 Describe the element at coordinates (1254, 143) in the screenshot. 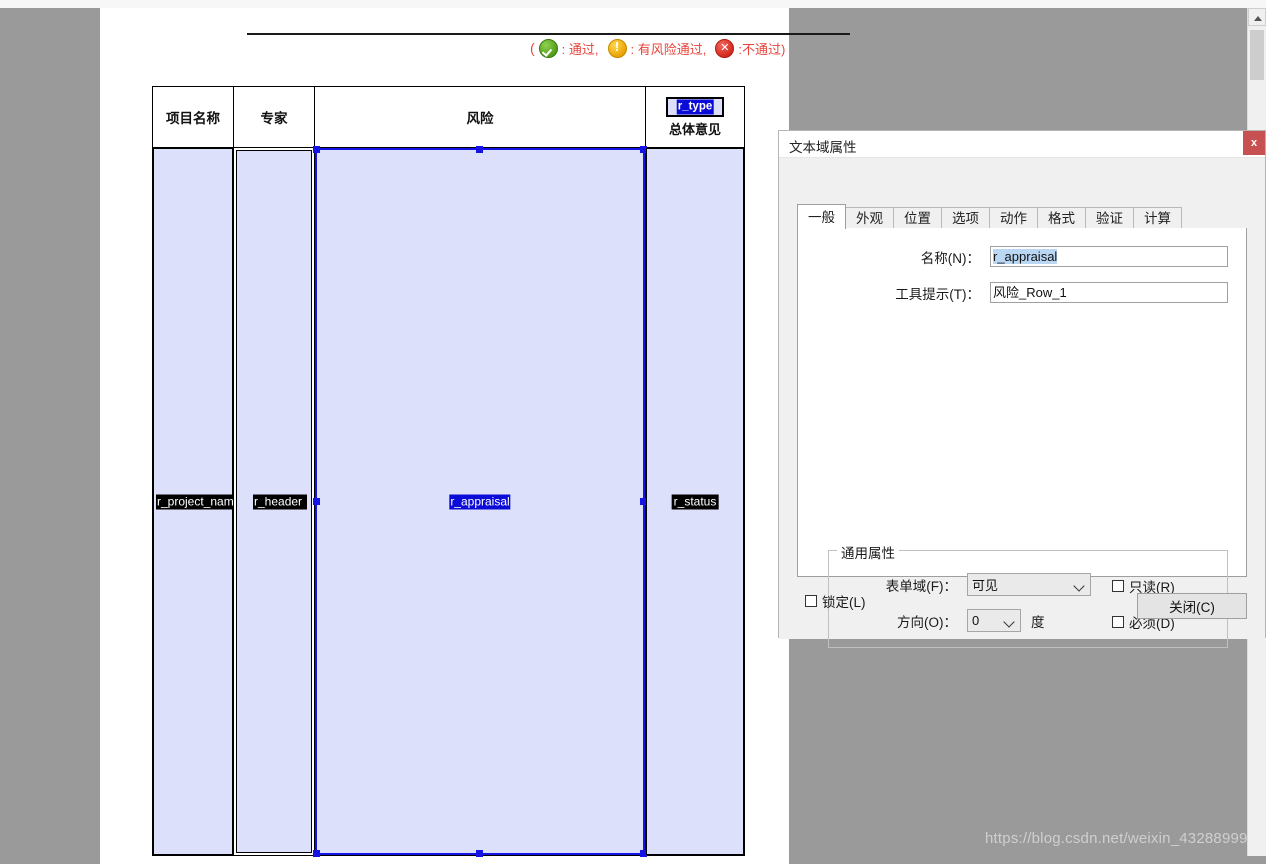

I see `close-icon: x` at that location.